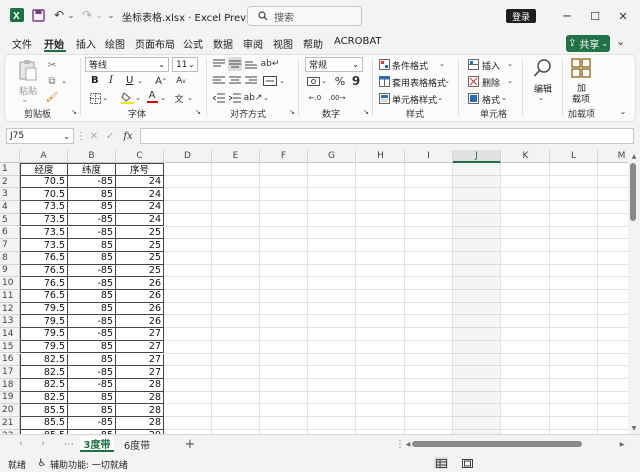  Describe the element at coordinates (473, 81) in the screenshot. I see `delete-cells-icon` at that location.